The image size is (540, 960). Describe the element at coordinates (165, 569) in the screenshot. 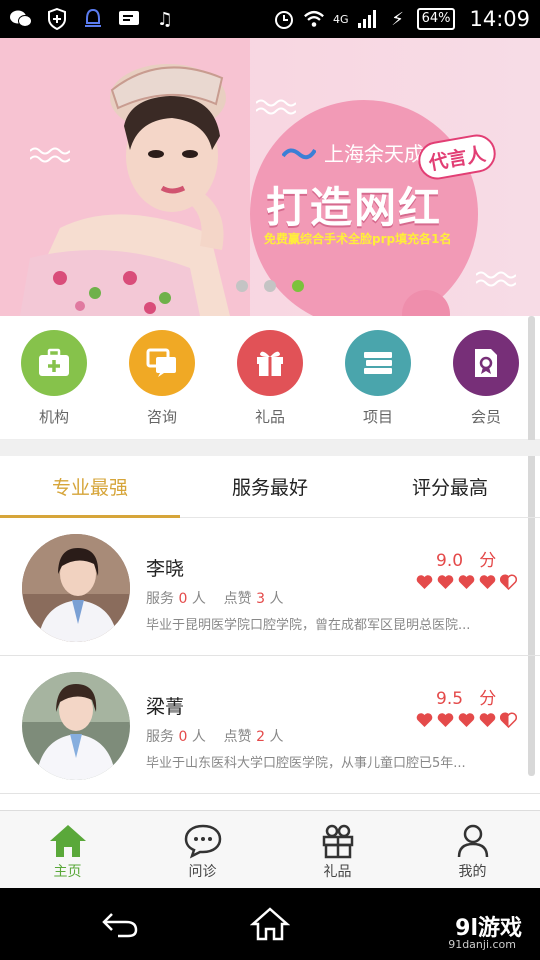

I see `doctor-name: 李晓` at that location.